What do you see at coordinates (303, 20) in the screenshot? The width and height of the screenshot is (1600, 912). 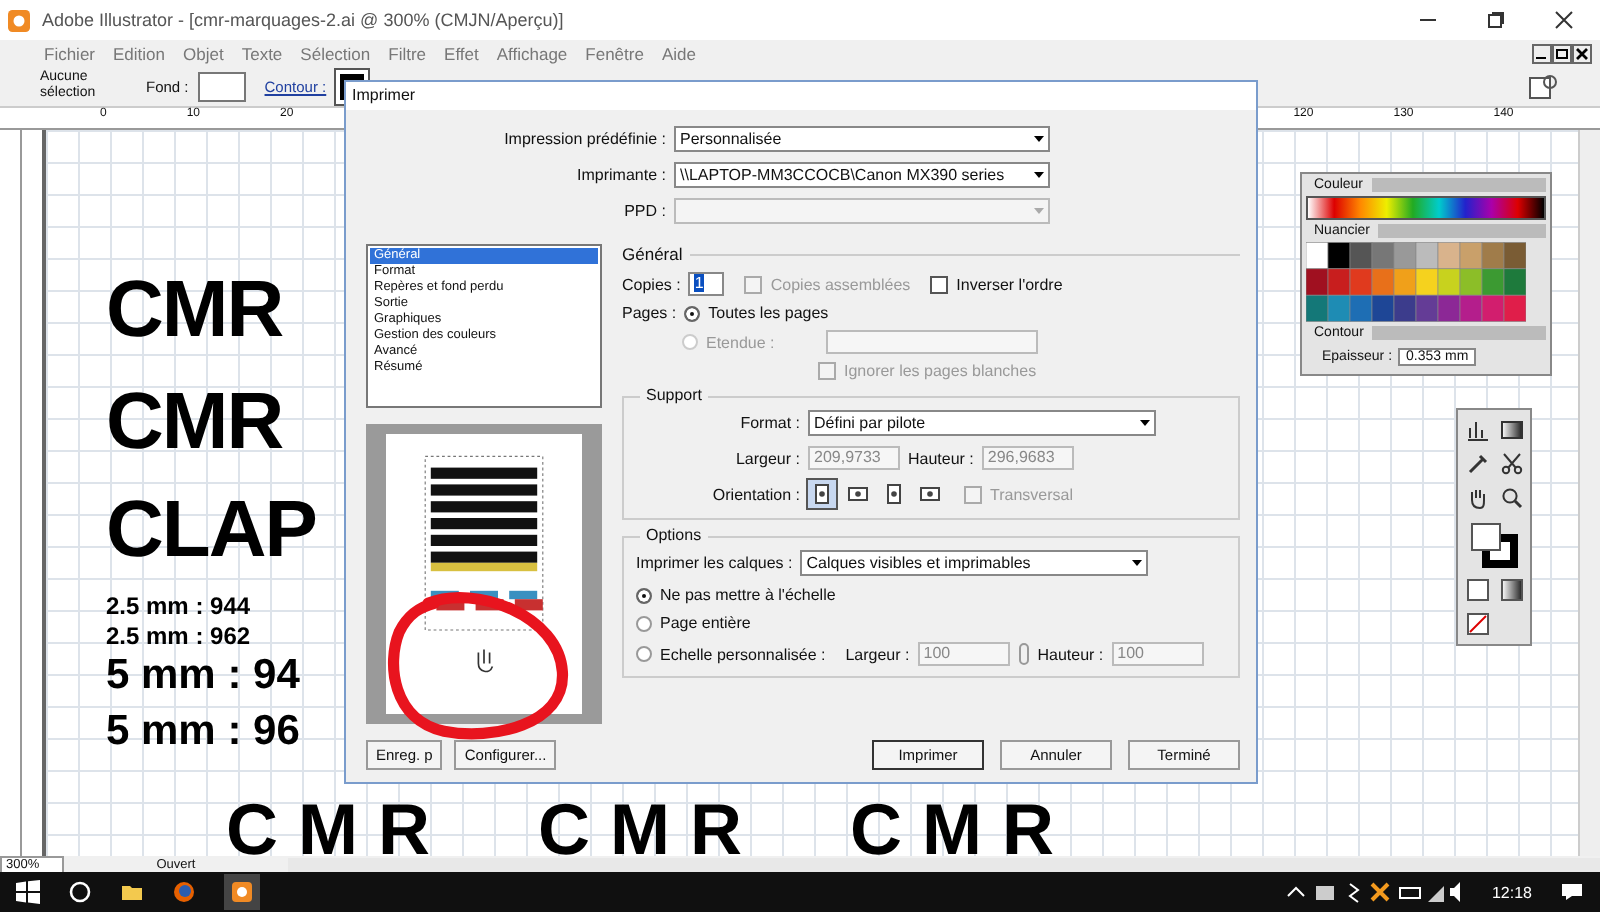 I see `window-title: Adobe Illustrator - [cmr-marquages-2.ai @ 300% (CMJN/Aperçu)]` at bounding box center [303, 20].